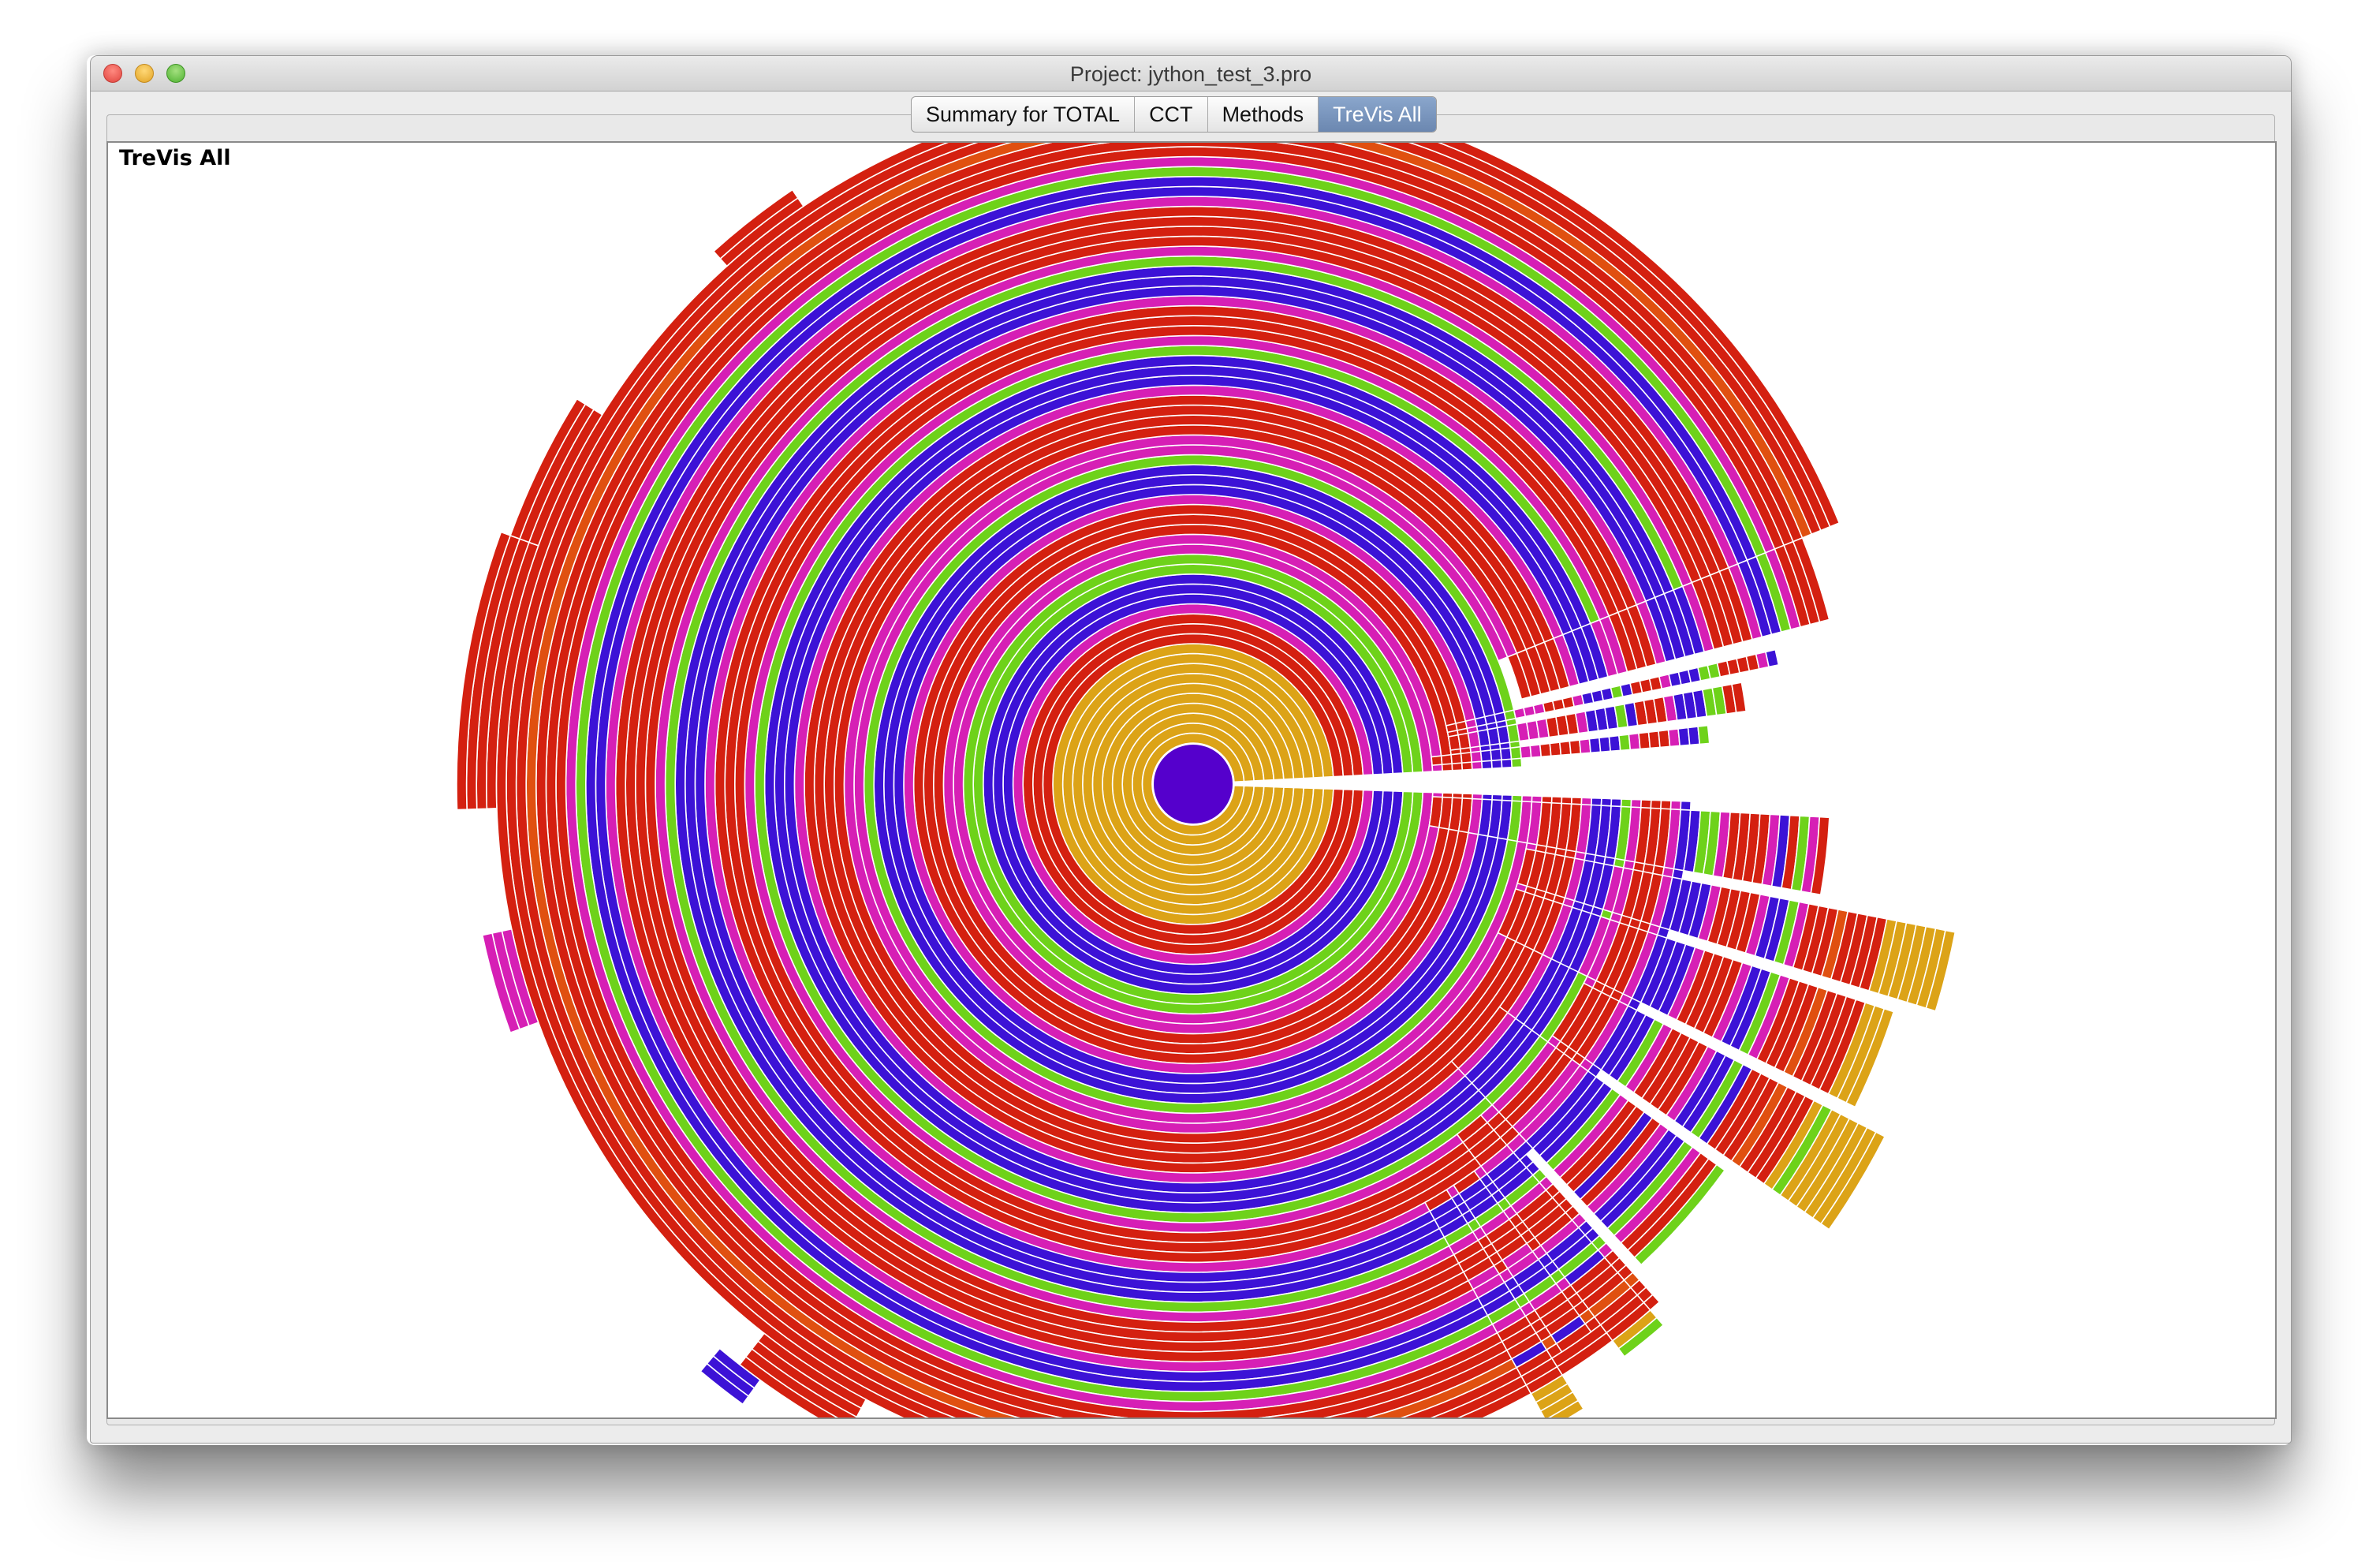 This screenshot has width=2380, height=1565. I want to click on tab-methods: Methods, so click(1263, 114).